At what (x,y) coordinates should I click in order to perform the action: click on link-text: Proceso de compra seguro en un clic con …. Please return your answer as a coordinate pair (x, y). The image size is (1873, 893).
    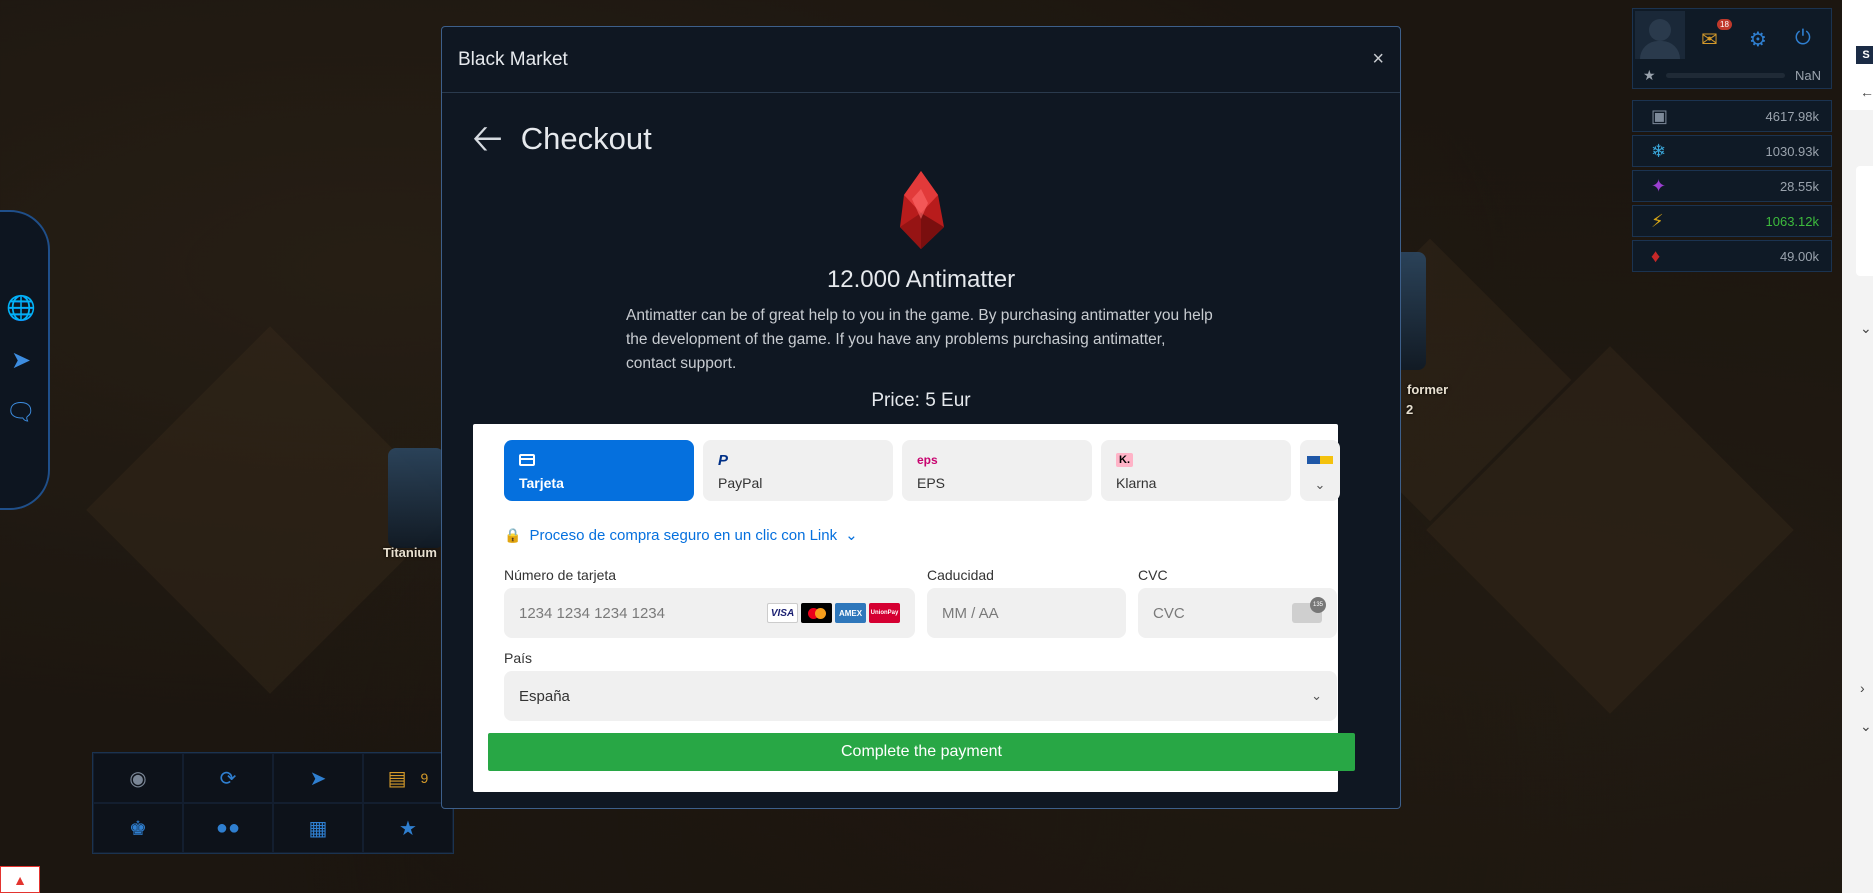
    Looking at the image, I should click on (683, 535).